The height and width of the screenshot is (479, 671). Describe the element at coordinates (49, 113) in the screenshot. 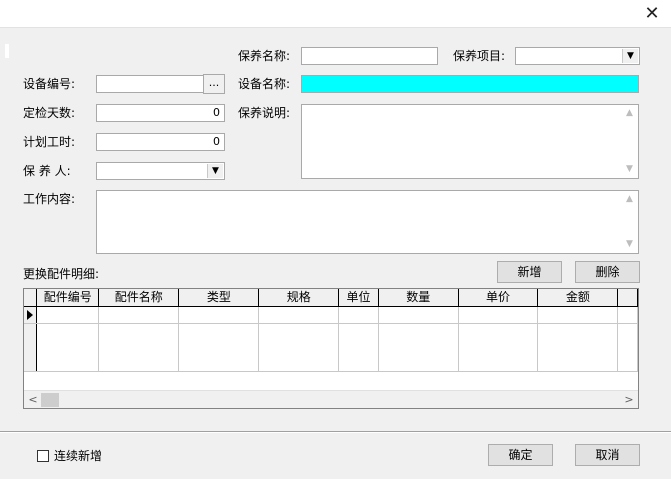

I see `check-days-label: 定检天数:` at that location.